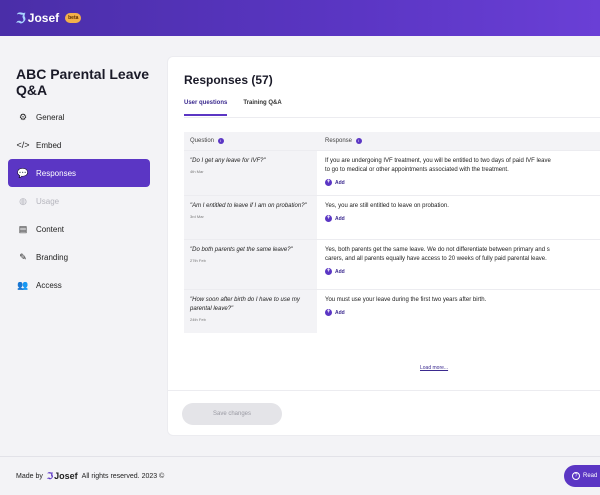 This screenshot has height=495, width=600. I want to click on sidebar-item-content: ▤ Content, so click(79, 229).